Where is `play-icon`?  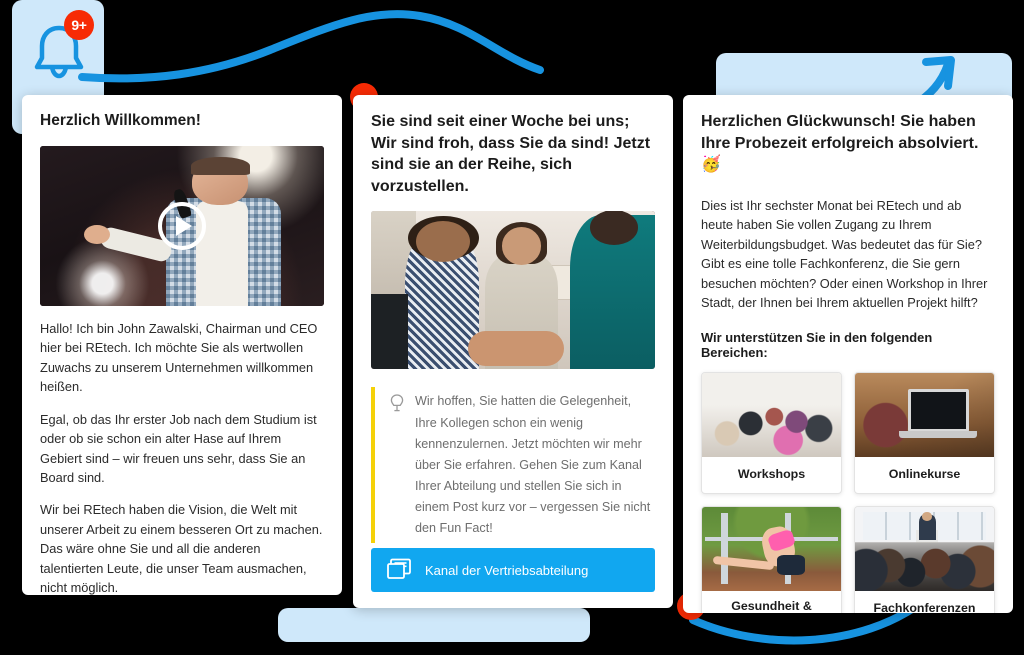
play-icon is located at coordinates (182, 225).